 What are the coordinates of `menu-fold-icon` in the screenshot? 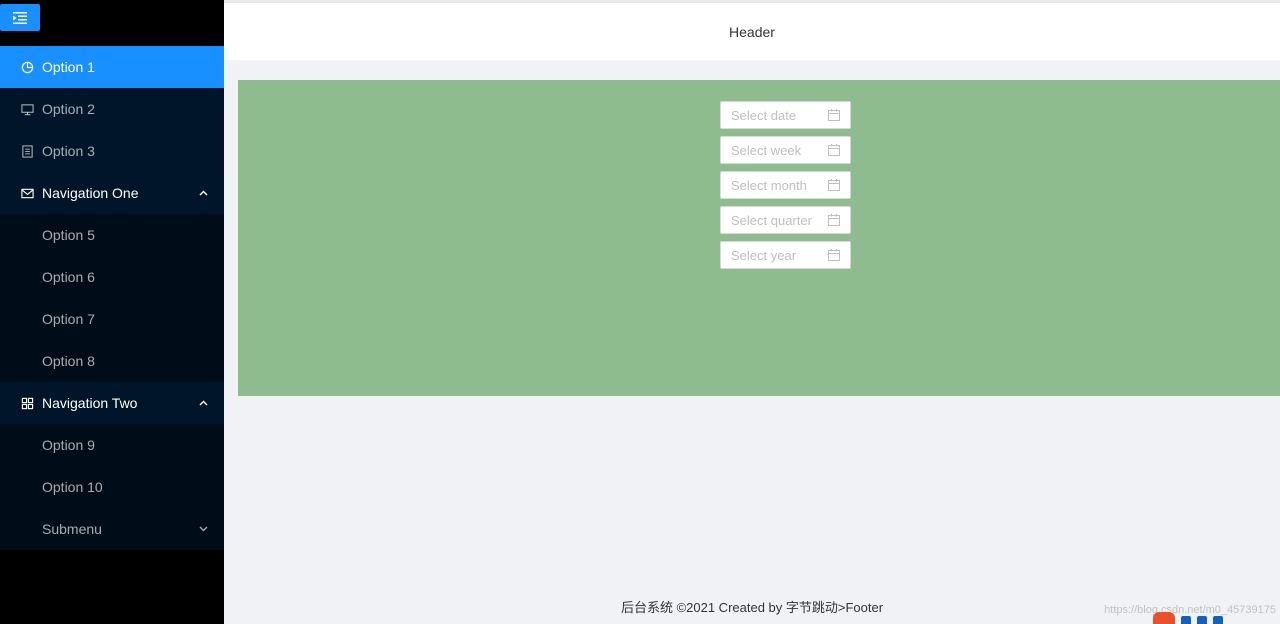 It's located at (20, 17).